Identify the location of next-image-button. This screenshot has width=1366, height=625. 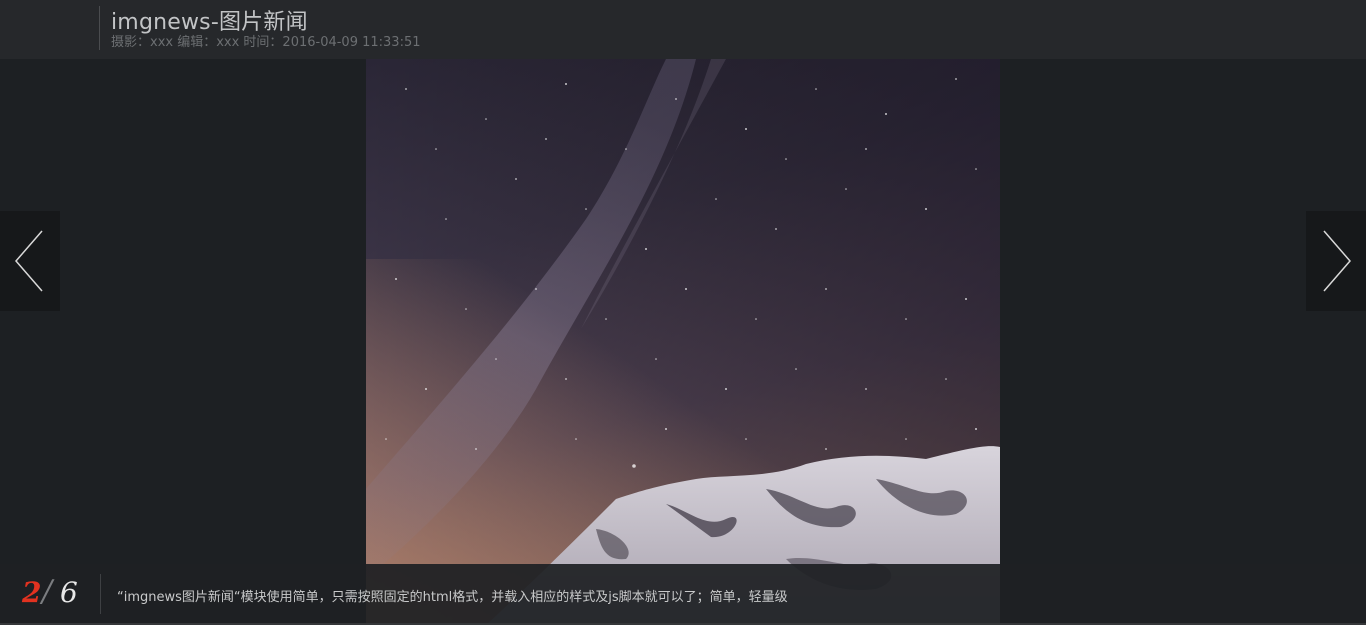
(1336, 261).